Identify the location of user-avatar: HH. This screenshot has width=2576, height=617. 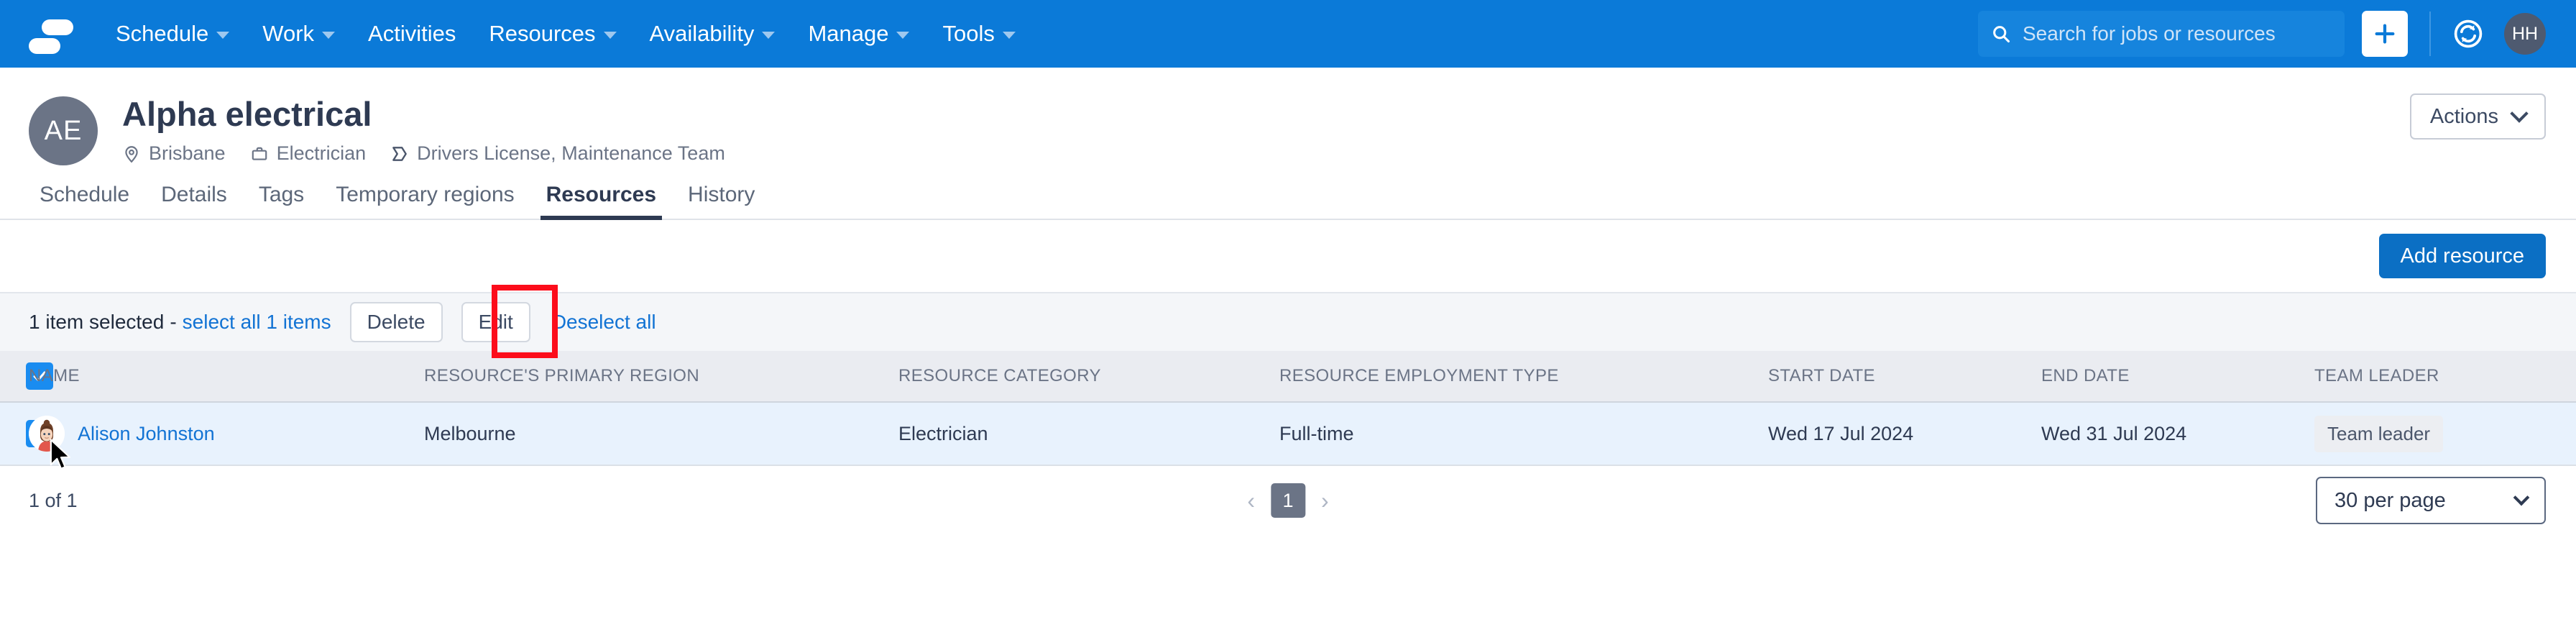
(2525, 34).